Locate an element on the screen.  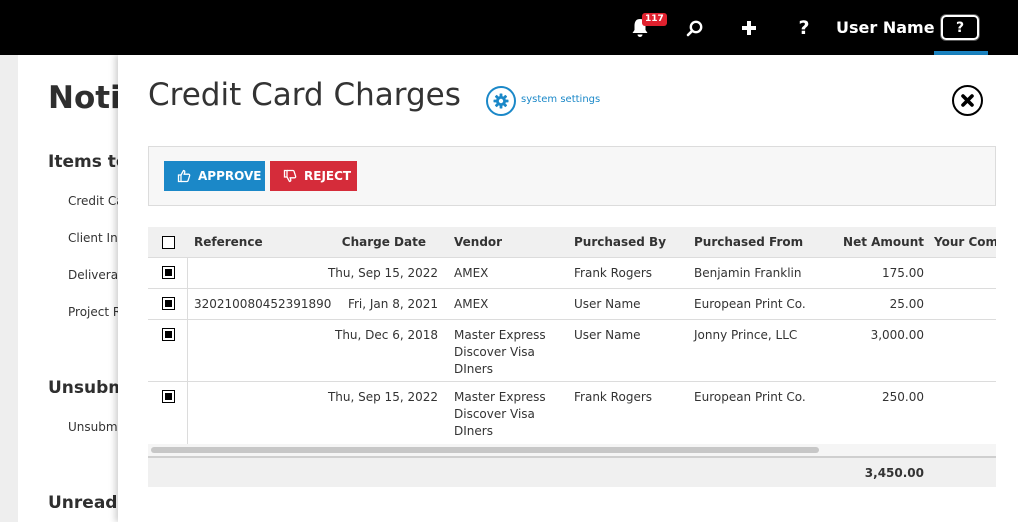
background-page-title: Notifi is located at coordinates (83, 98).